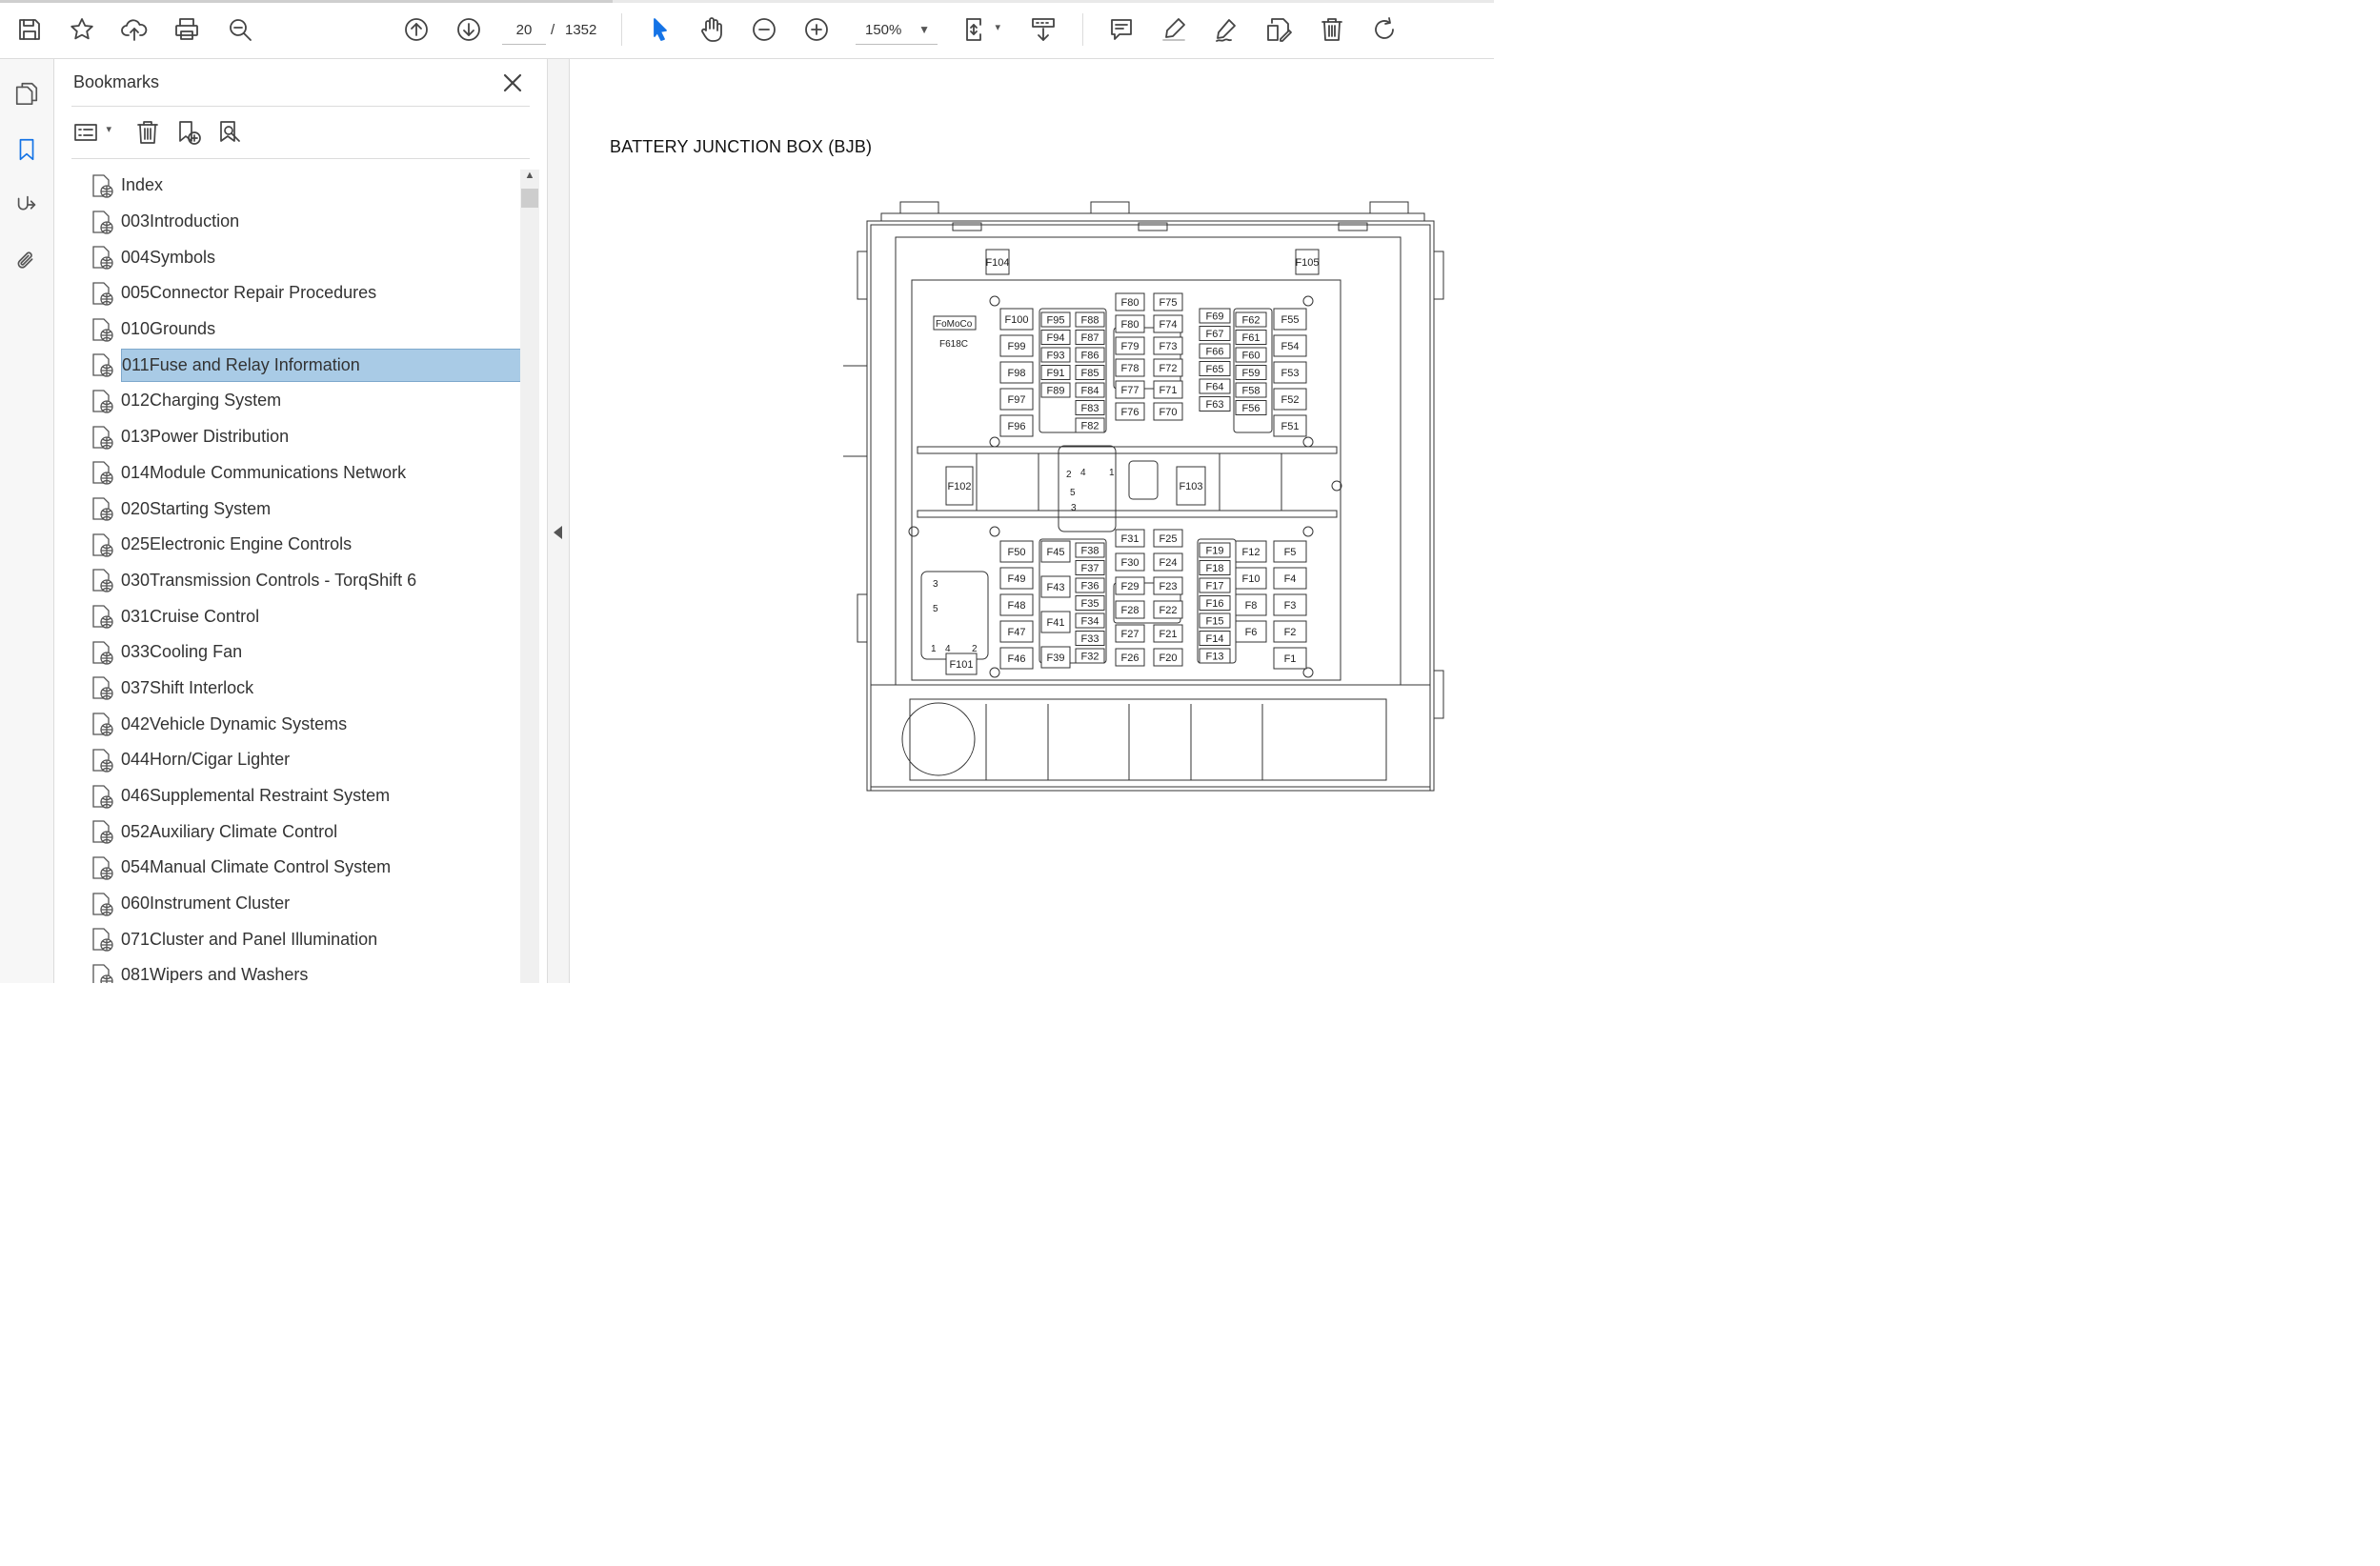  What do you see at coordinates (1332, 29) in the screenshot?
I see `trash-icon` at bounding box center [1332, 29].